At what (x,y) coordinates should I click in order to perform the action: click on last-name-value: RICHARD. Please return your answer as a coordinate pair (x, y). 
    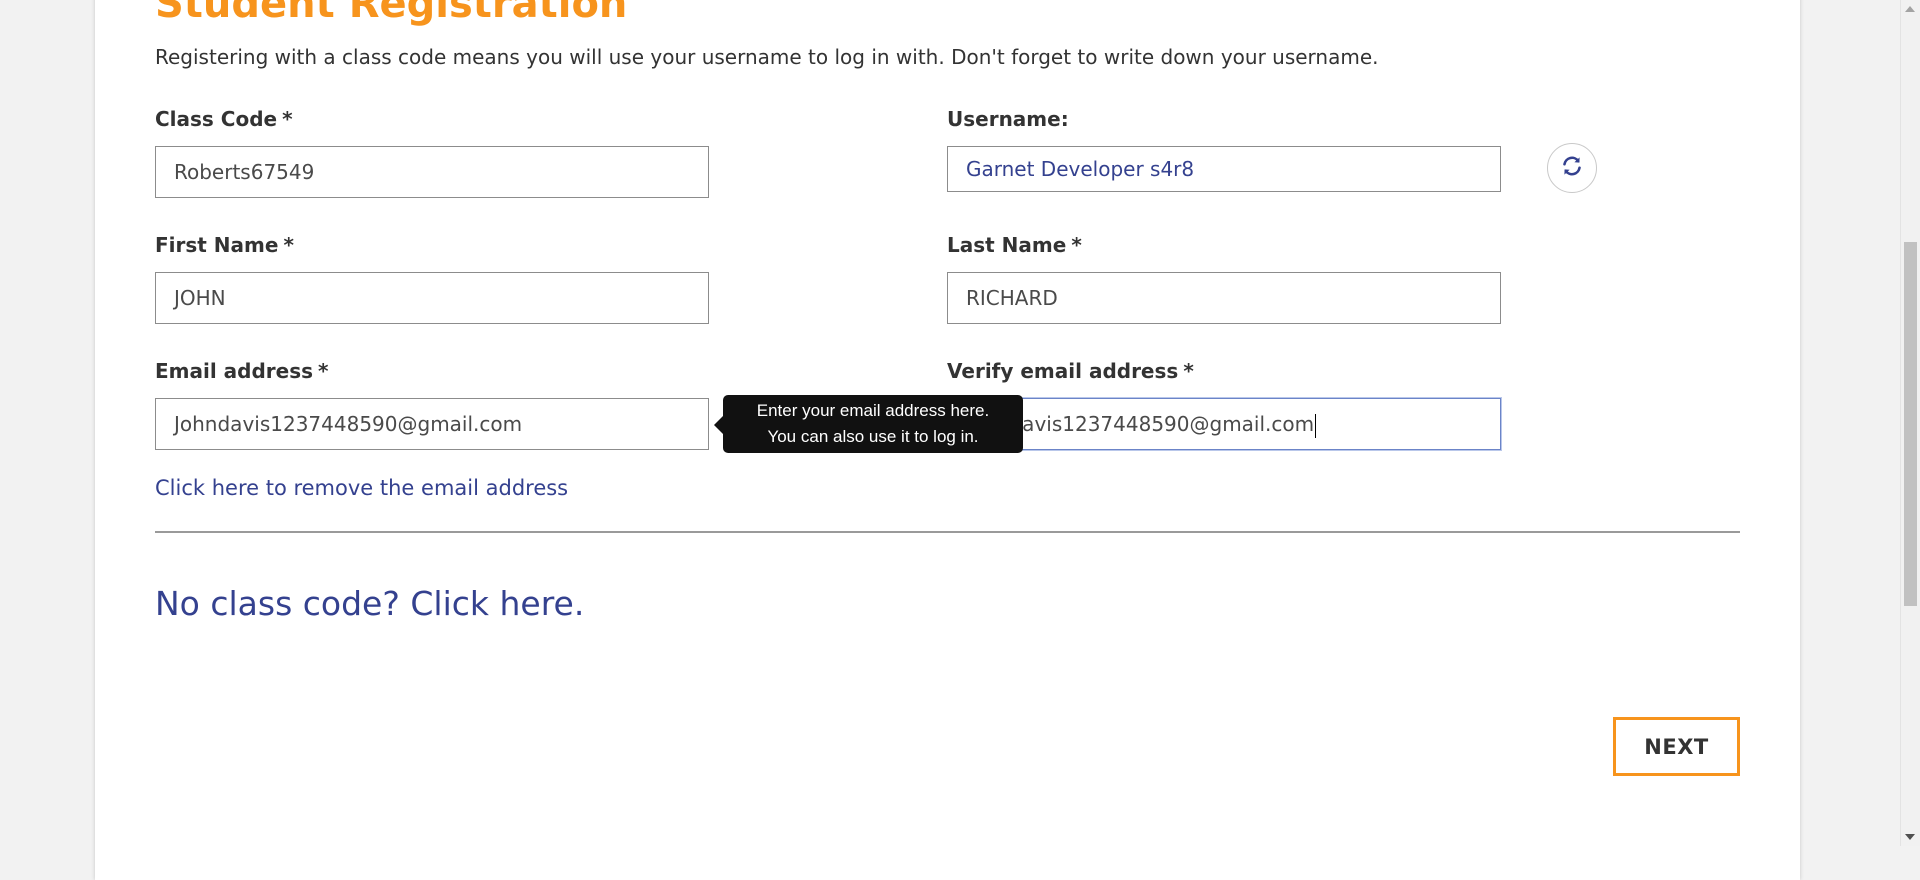
    Looking at the image, I should click on (1012, 298).